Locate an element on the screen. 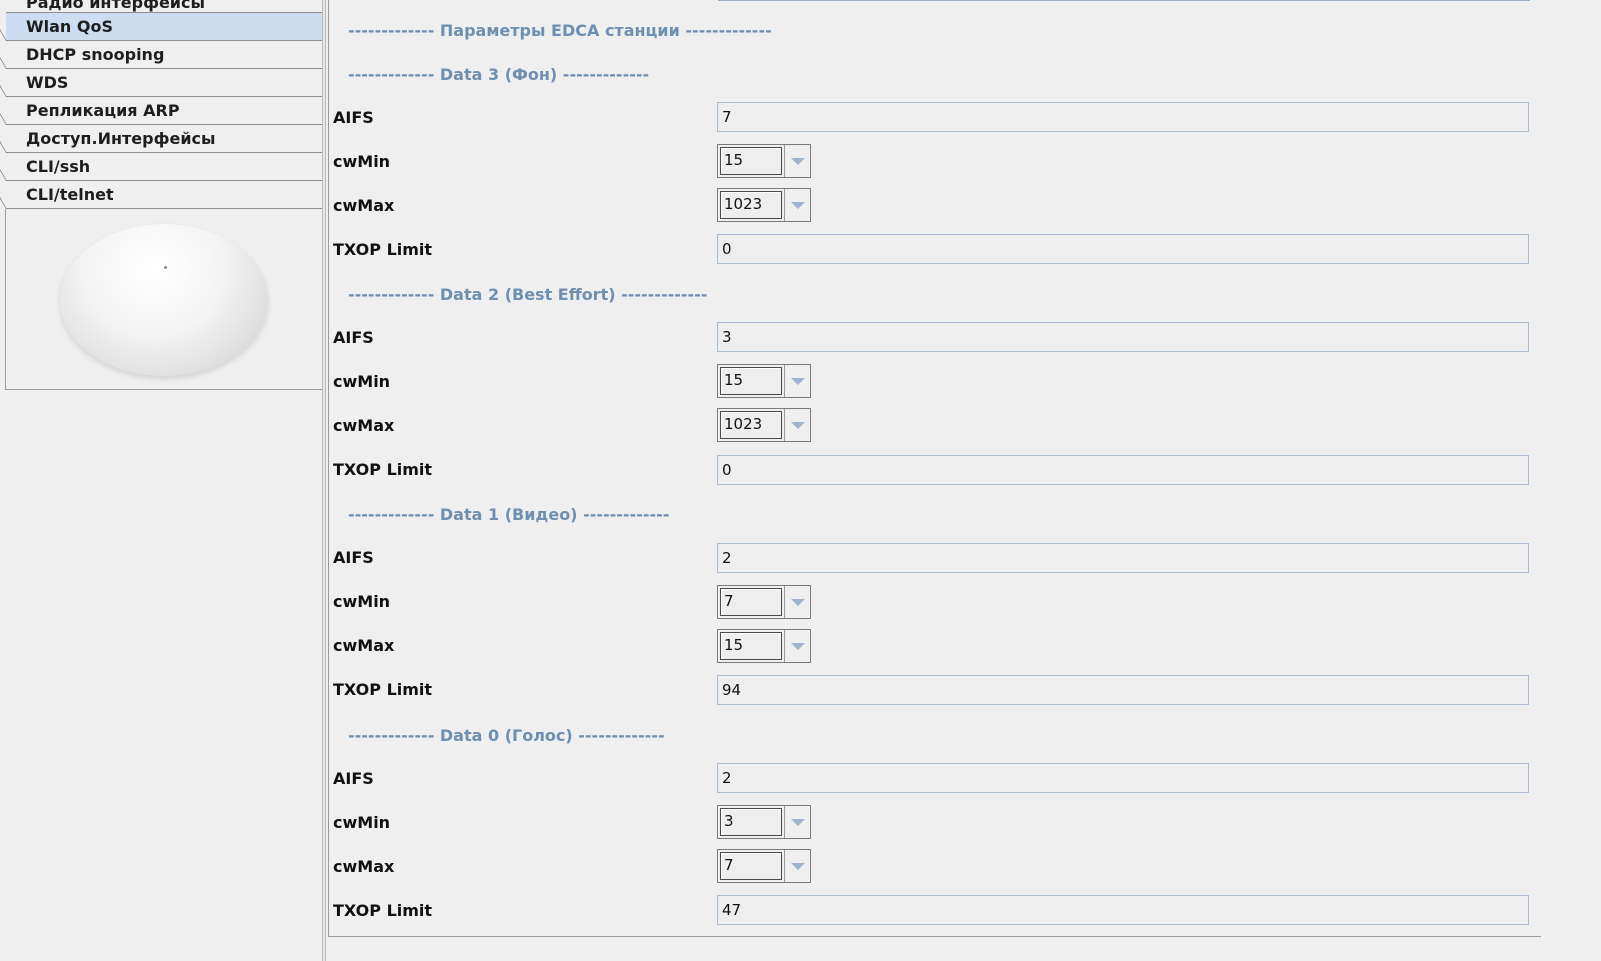 The image size is (1601, 961). sidebar-item-radio-interfaces: Радио интерфейсы is located at coordinates (164, 6).